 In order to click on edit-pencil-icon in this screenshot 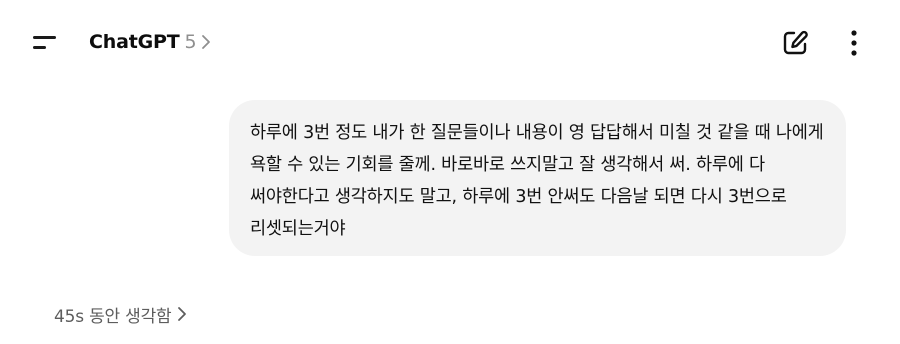, I will do `click(795, 42)`.